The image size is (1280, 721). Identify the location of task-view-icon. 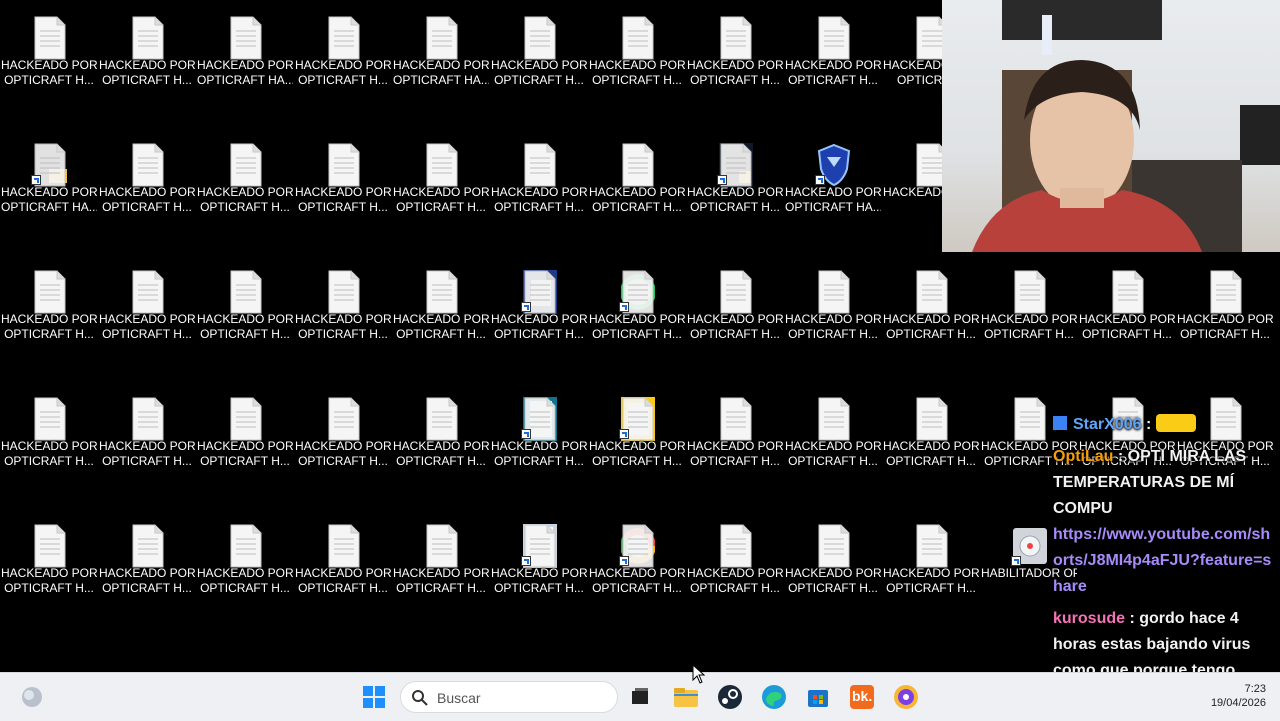
(640, 697).